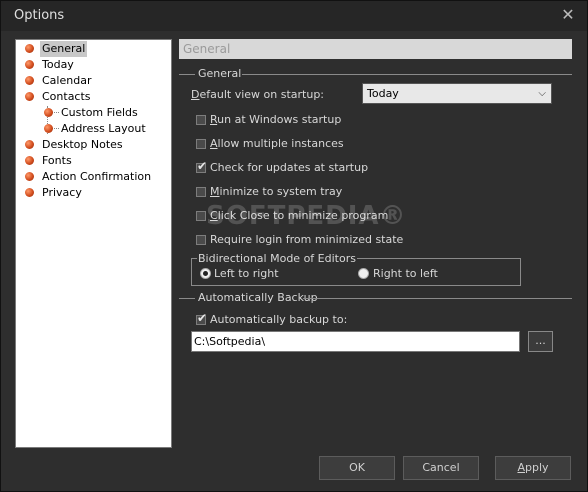 The height and width of the screenshot is (492, 588). Describe the element at coordinates (58, 64) in the screenshot. I see `tree-item-label: Today` at that location.